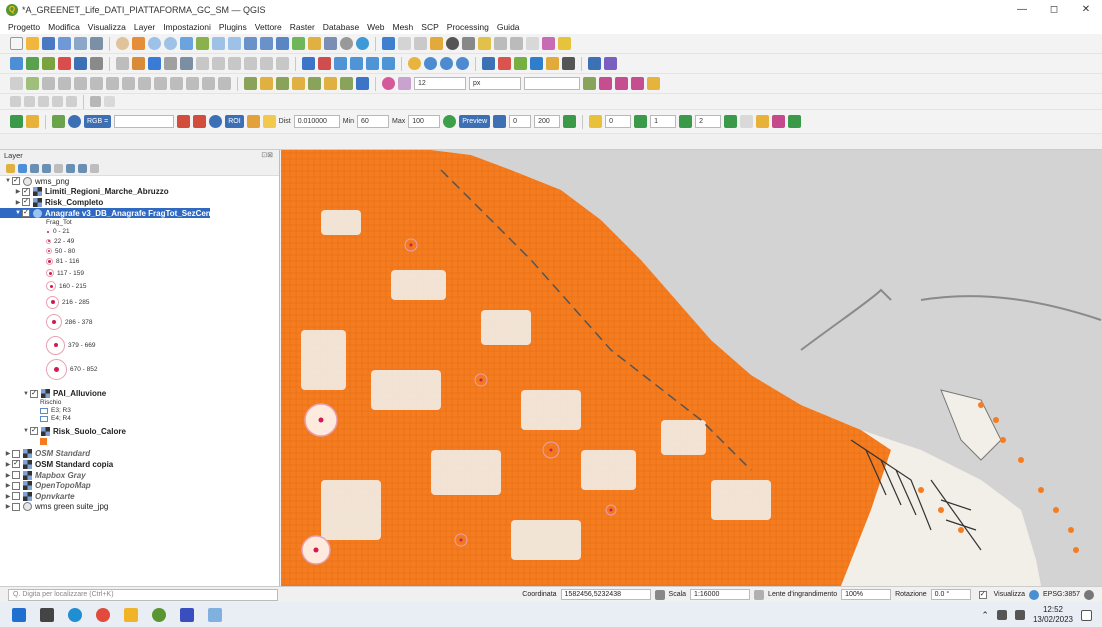 The height and width of the screenshot is (627, 1102). What do you see at coordinates (504, 63) in the screenshot?
I see `processing-icon` at bounding box center [504, 63].